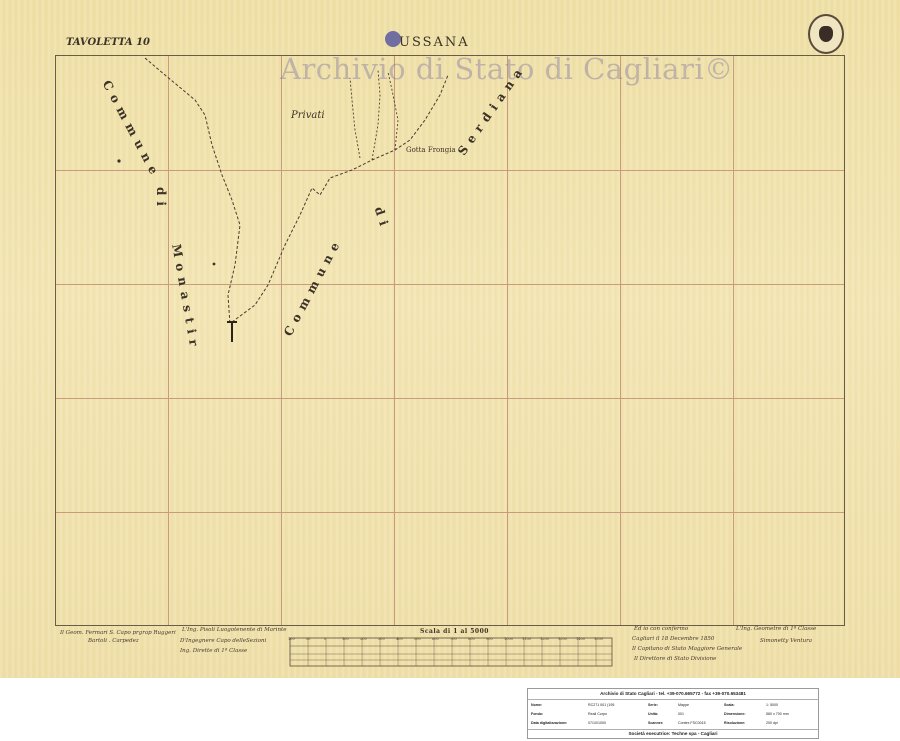 The height and width of the screenshot is (741, 900). What do you see at coordinates (597, 714) in the screenshot?
I see `info-value: Reali Corpo` at bounding box center [597, 714].